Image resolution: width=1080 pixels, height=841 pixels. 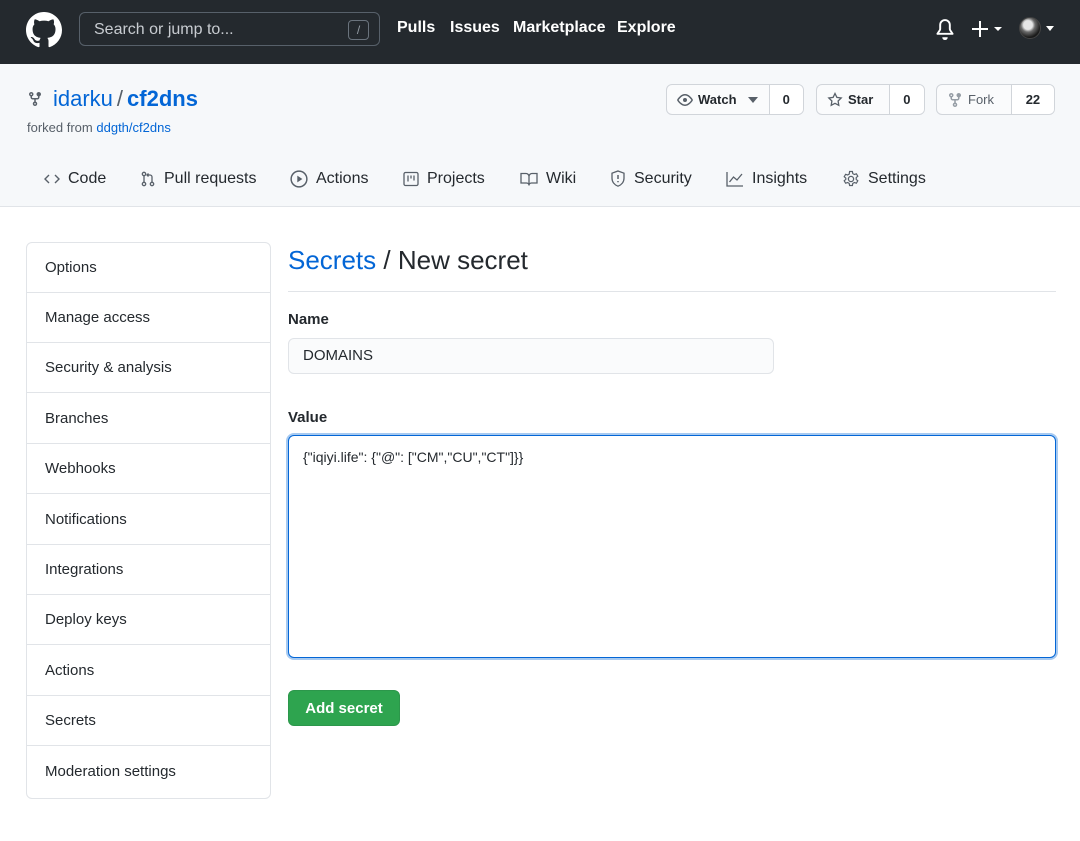 I want to click on tab-settings-label: Settings, so click(x=897, y=178).